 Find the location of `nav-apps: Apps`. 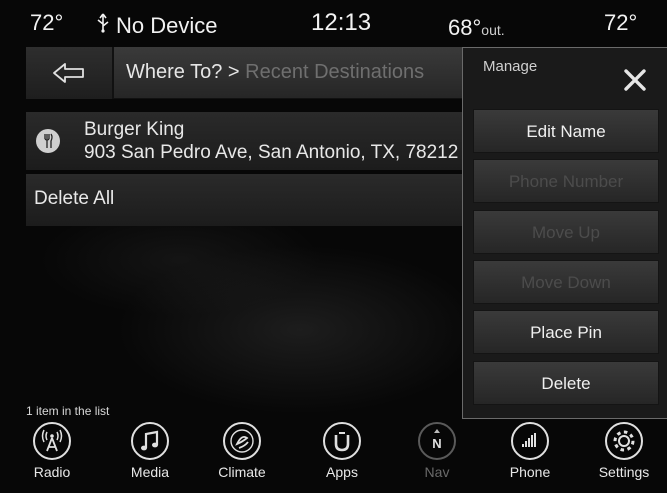

nav-apps: Apps is located at coordinates (342, 451).